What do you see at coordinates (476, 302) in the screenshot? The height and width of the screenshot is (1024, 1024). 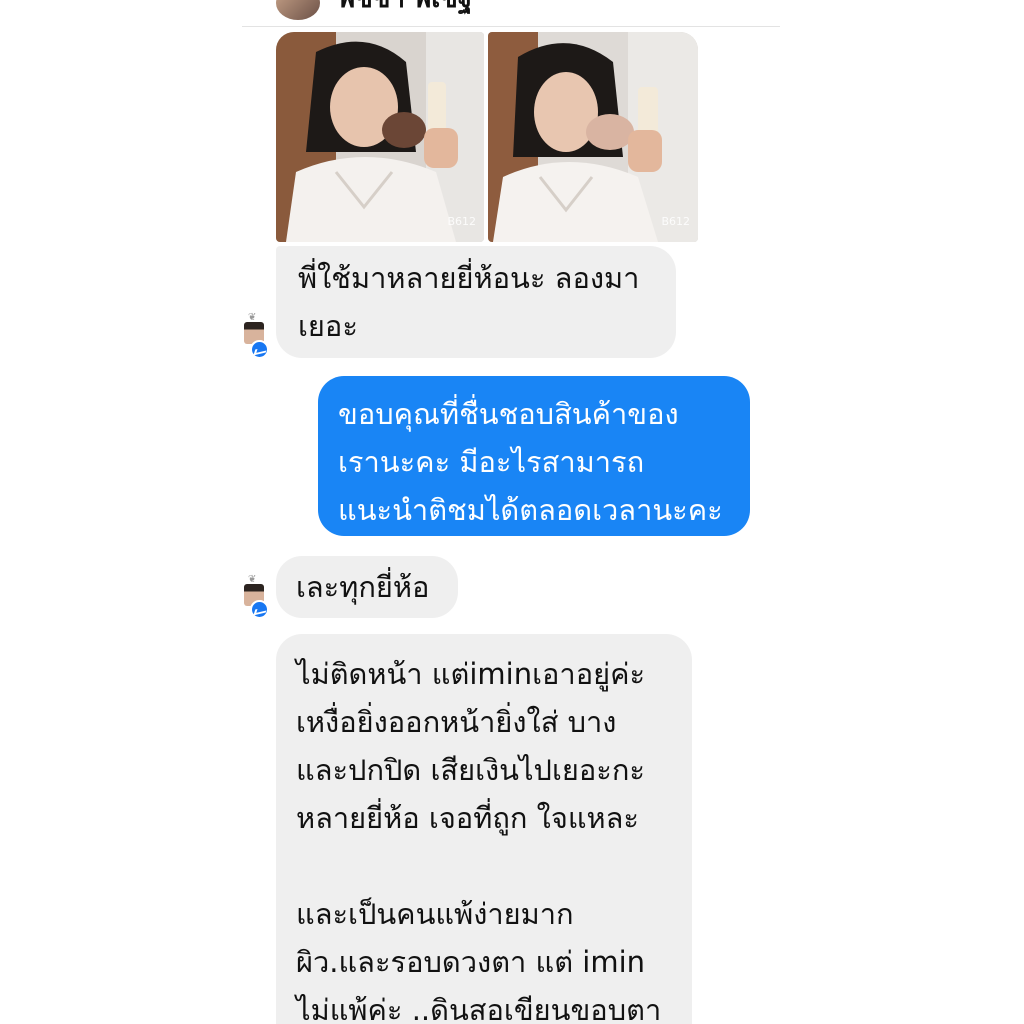 I see `incoming-message: พี่ใช้มาหลายยี่ห้อนะ ลองมา เยอะ` at bounding box center [476, 302].